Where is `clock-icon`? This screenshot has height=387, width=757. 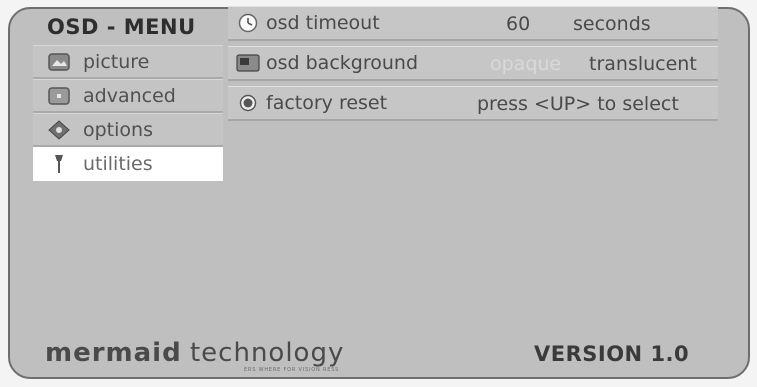 clock-icon is located at coordinates (248, 23).